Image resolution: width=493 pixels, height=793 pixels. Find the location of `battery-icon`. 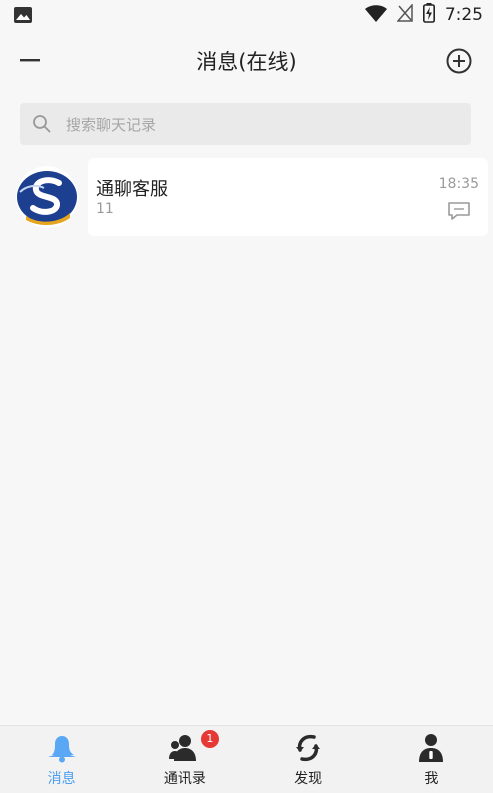

battery-icon is located at coordinates (428, 15).